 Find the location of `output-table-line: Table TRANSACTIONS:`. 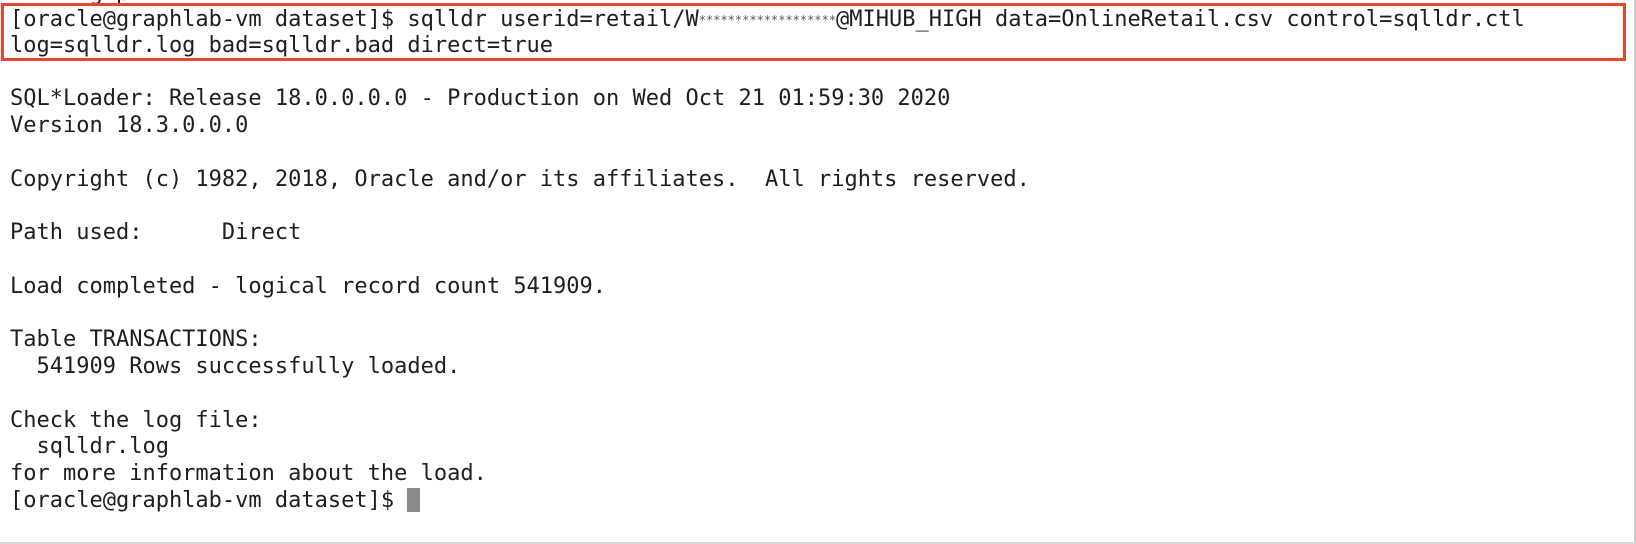

output-table-line: Table TRANSACTIONS: is located at coordinates (136, 339).